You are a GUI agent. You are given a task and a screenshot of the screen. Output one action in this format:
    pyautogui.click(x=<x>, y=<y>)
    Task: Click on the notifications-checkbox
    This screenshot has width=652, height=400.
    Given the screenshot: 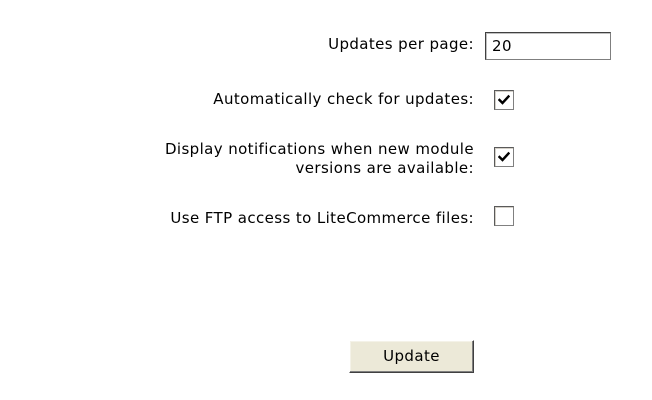 What is the action you would take?
    pyautogui.click(x=504, y=157)
    